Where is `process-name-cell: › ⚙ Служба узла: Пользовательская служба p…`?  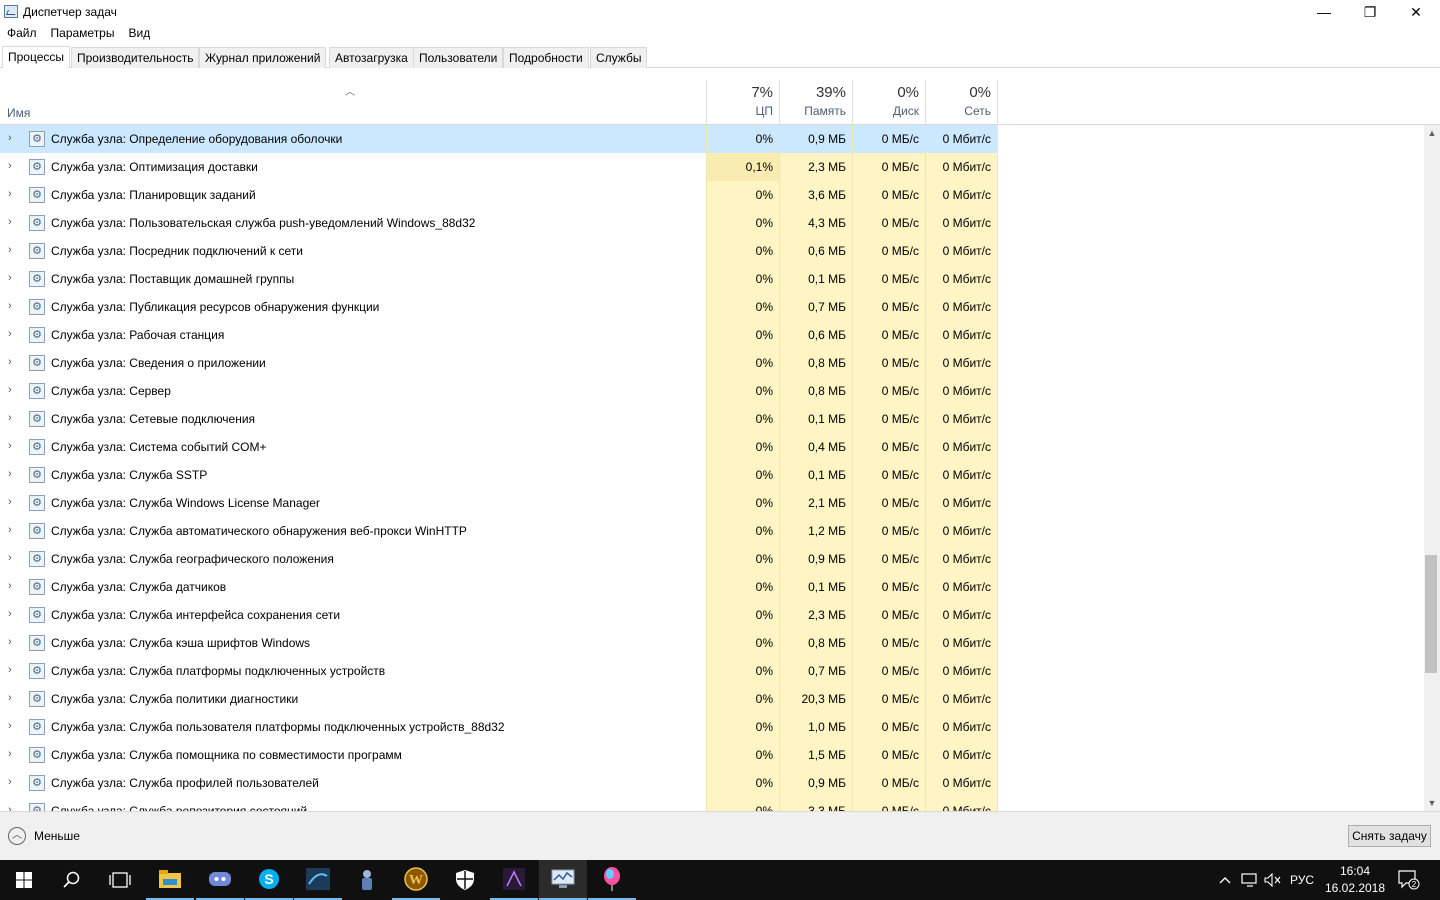 process-name-cell: › ⚙ Служба узла: Пользовательская служба p… is located at coordinates (353, 223).